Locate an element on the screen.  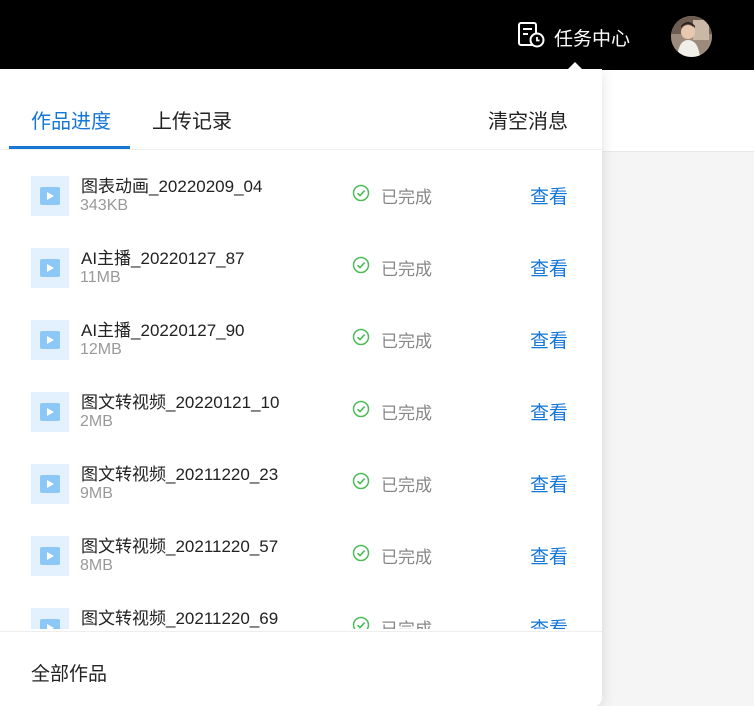
item-name: 图文转视频_20220121_10 is located at coordinates (180, 402).